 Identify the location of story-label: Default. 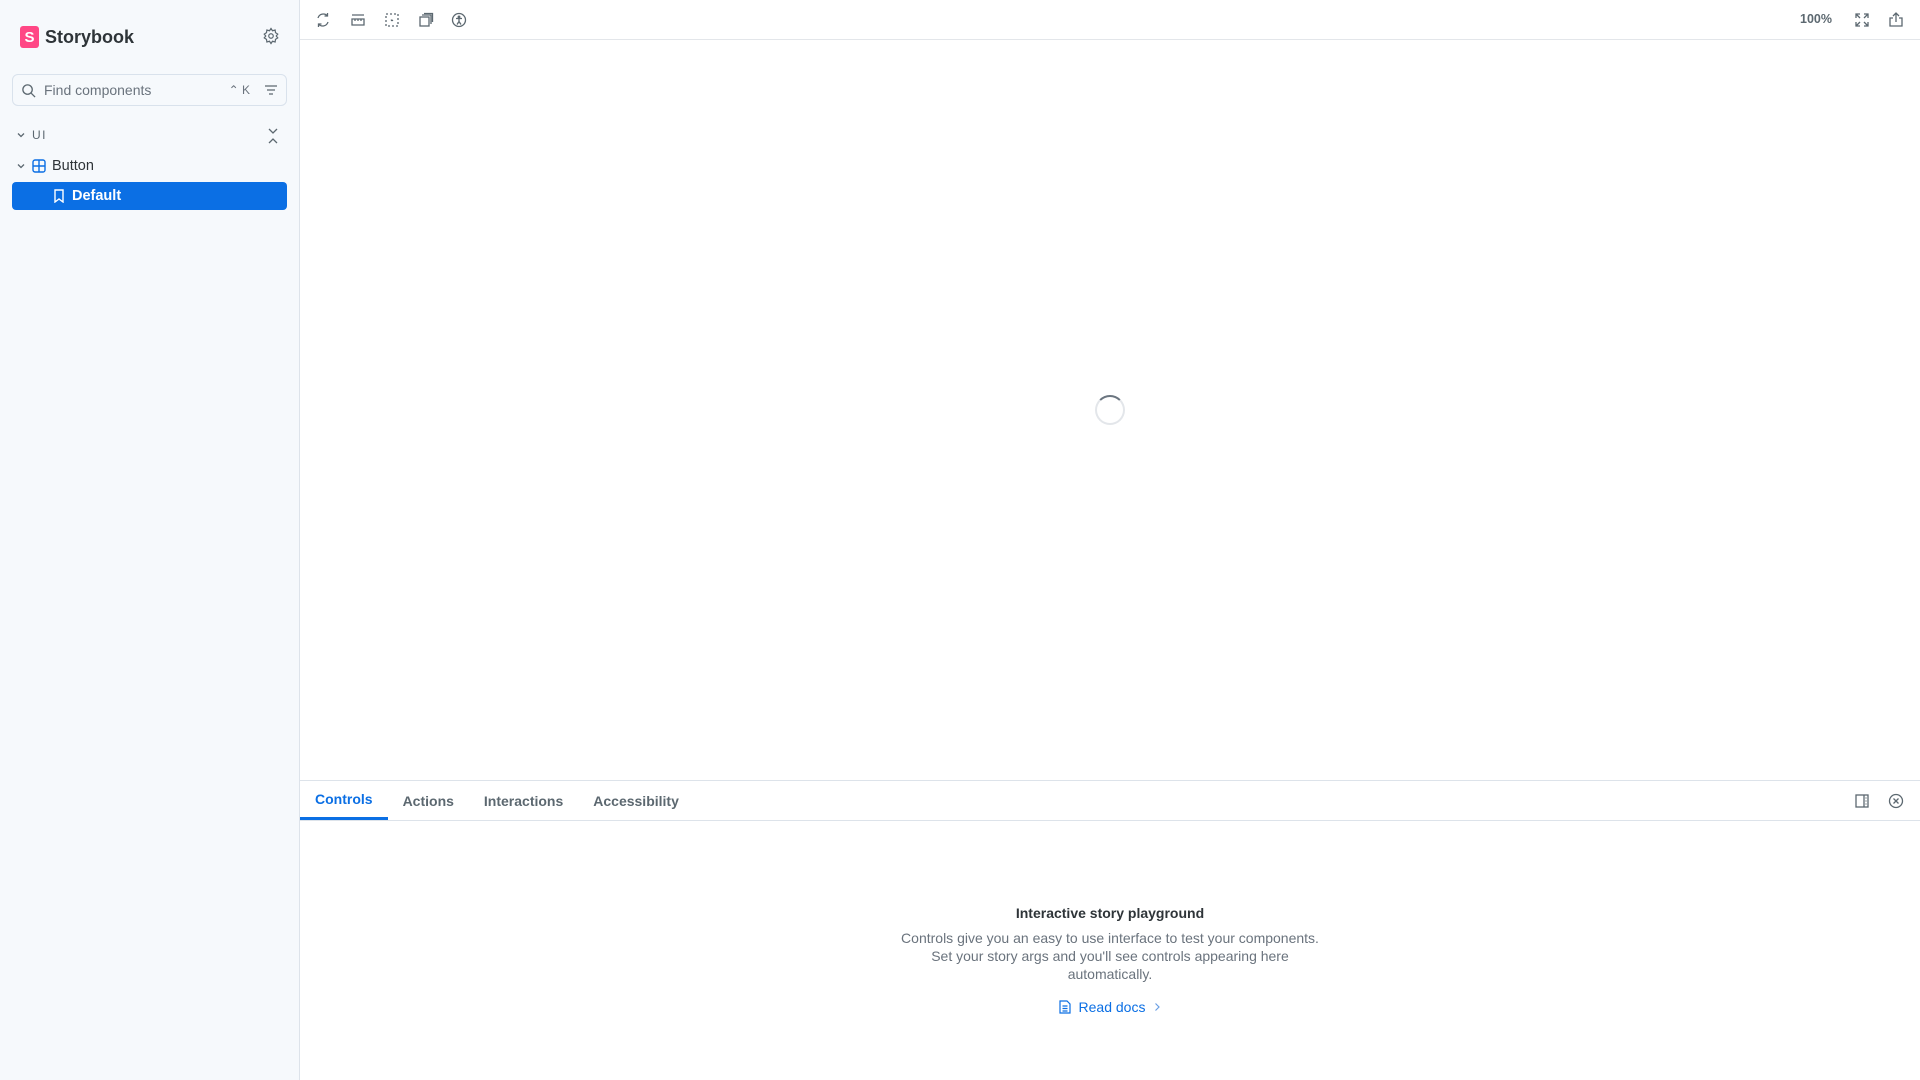
(97, 196).